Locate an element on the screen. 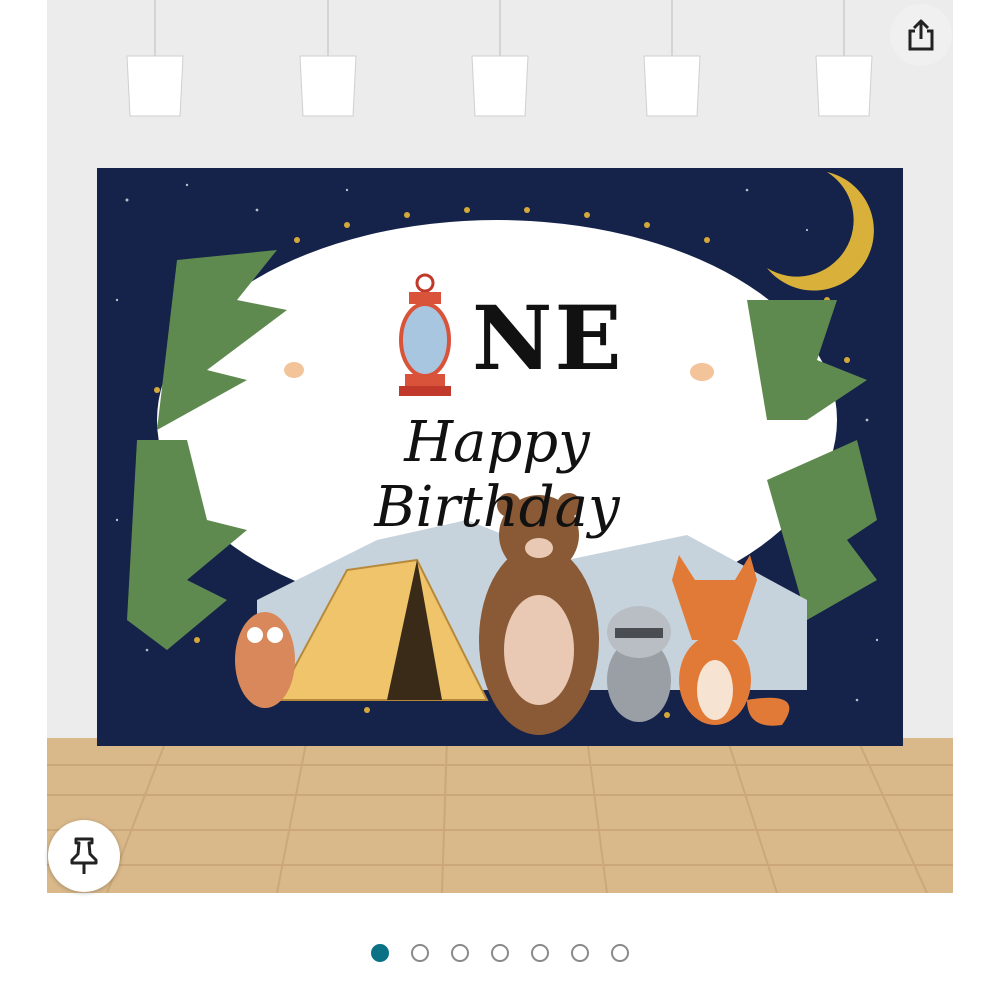 Image resolution: width=1000 pixels, height=1000 pixels. share-button is located at coordinates (921, 35).